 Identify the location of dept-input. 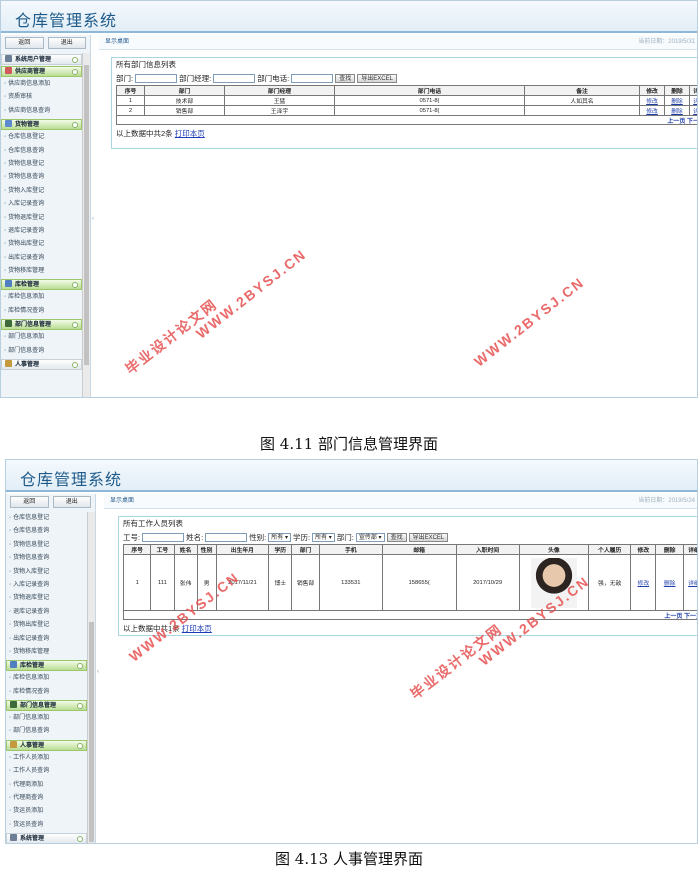
(156, 78).